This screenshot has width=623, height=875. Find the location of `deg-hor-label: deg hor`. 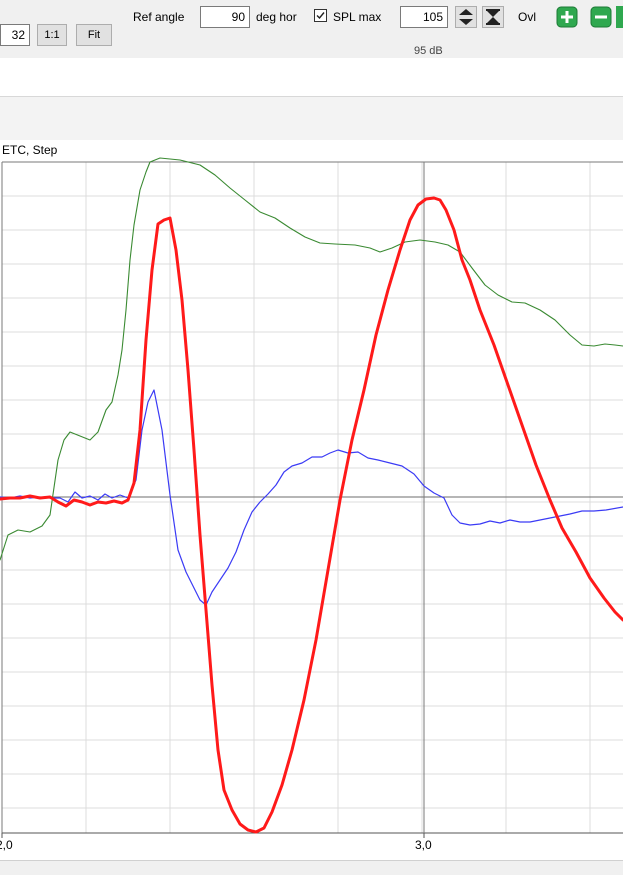

deg-hor-label: deg hor is located at coordinates (276, 17).